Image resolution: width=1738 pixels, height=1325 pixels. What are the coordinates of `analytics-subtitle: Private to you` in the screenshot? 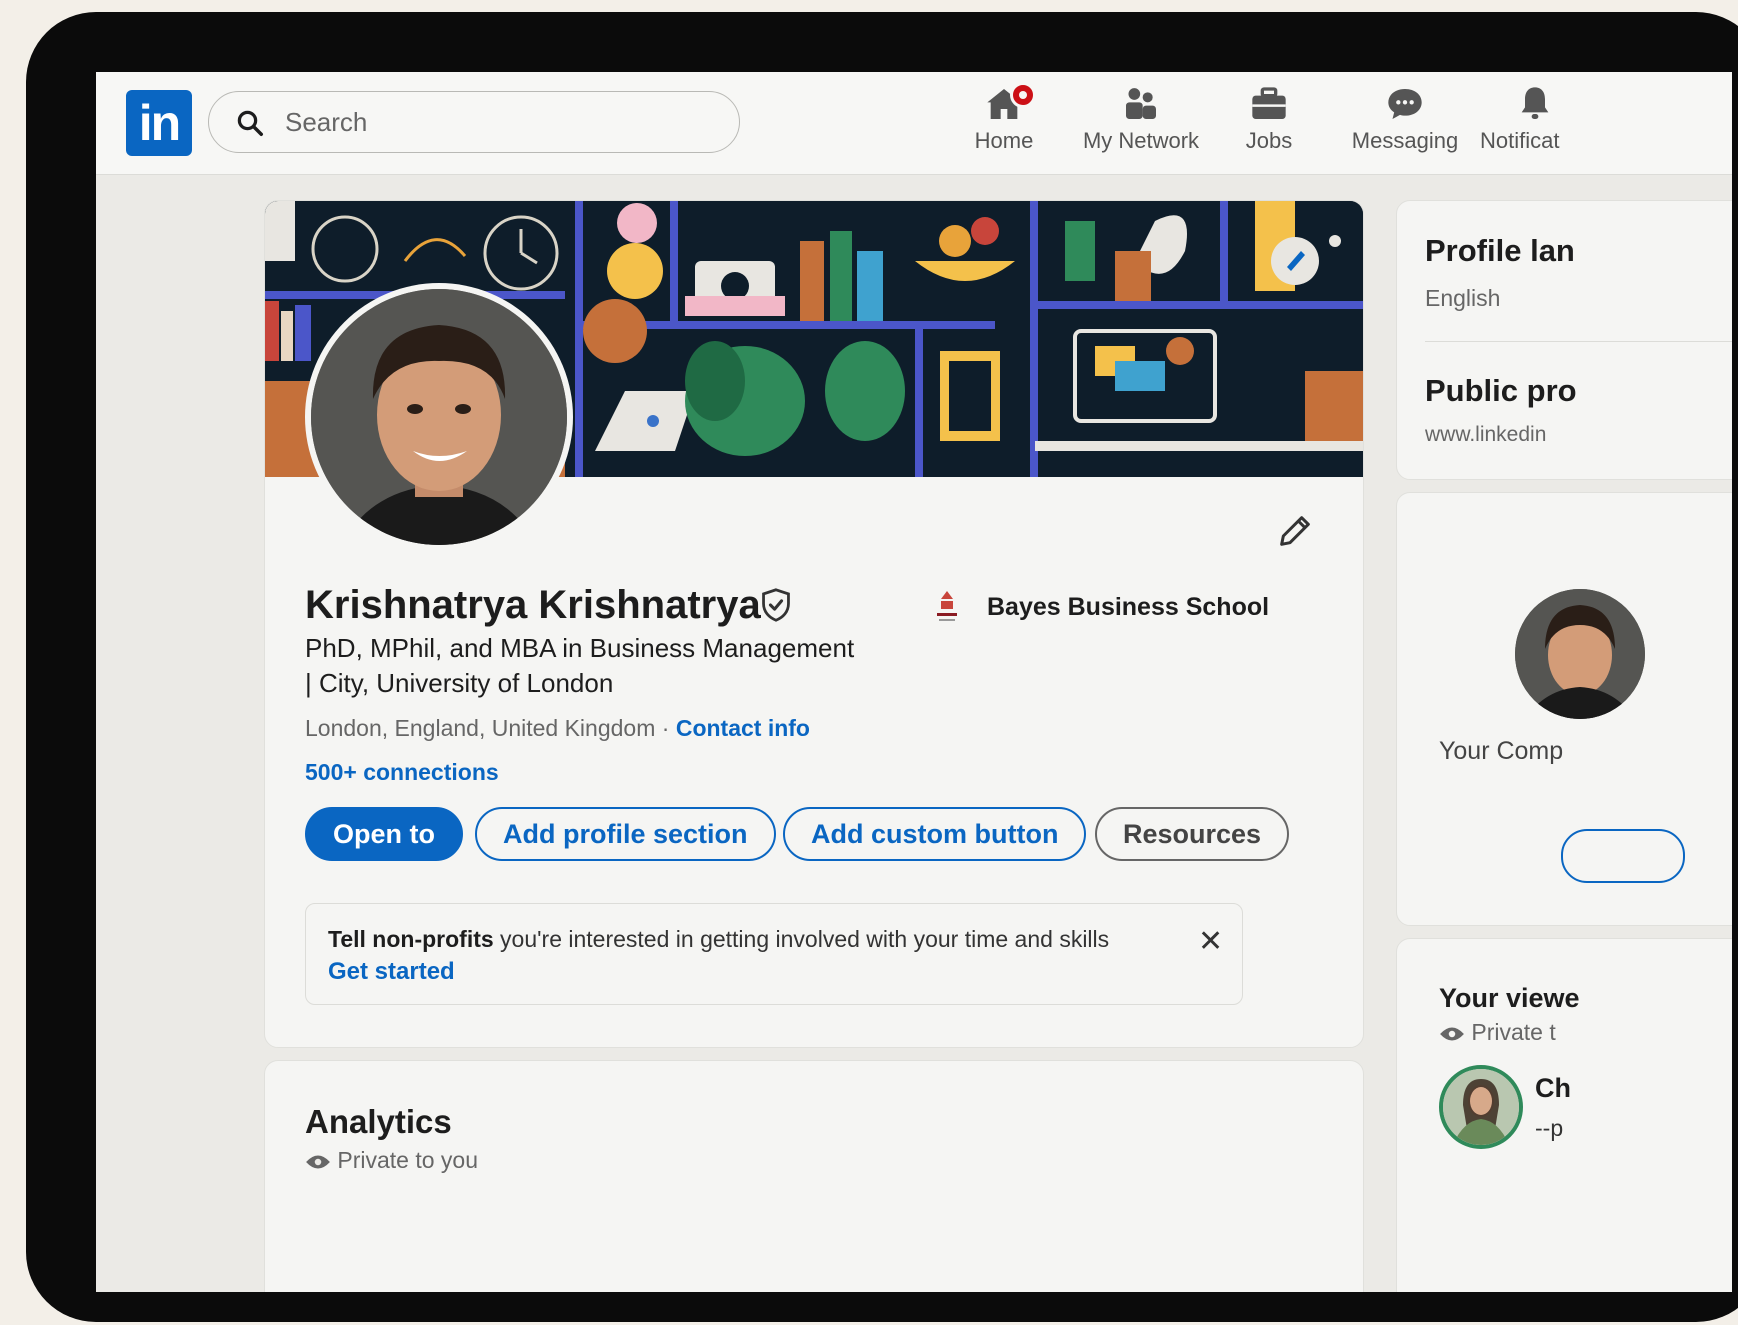 It's located at (408, 1160).